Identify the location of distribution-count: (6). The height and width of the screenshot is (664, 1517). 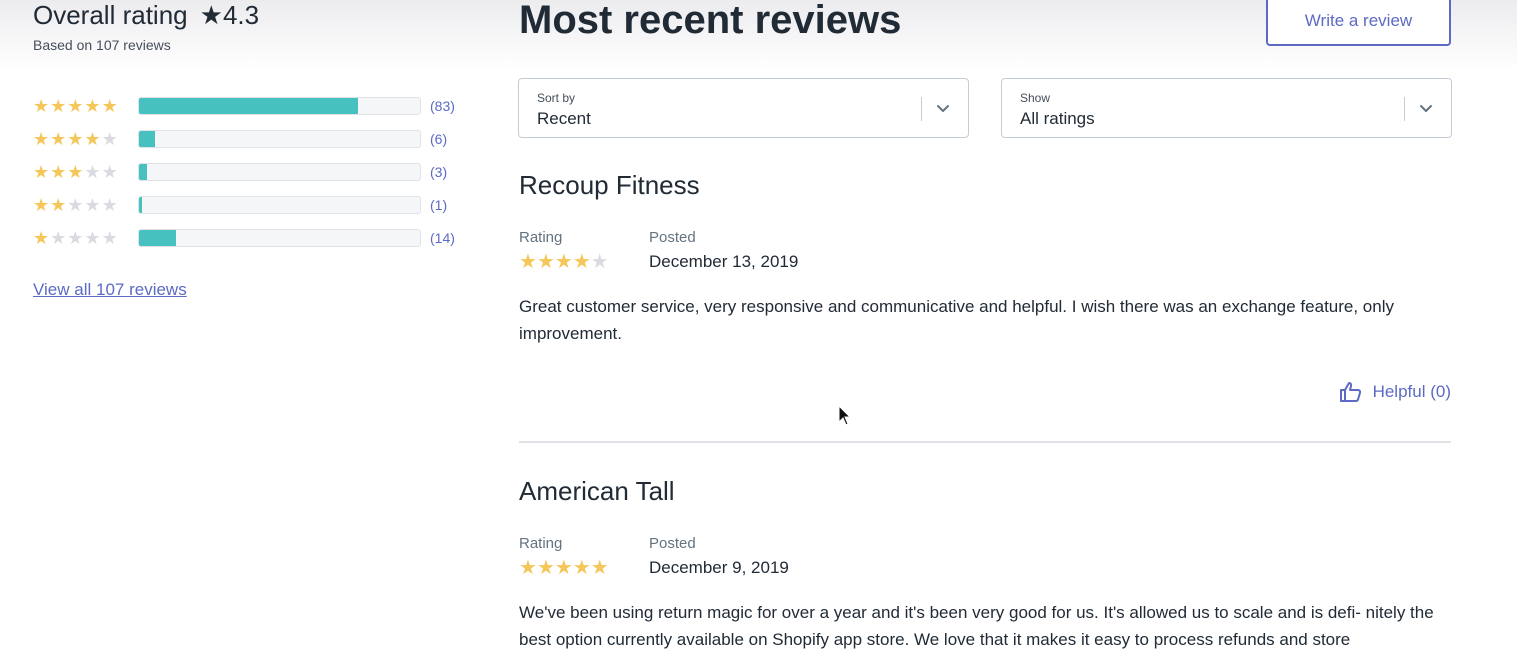
(438, 139).